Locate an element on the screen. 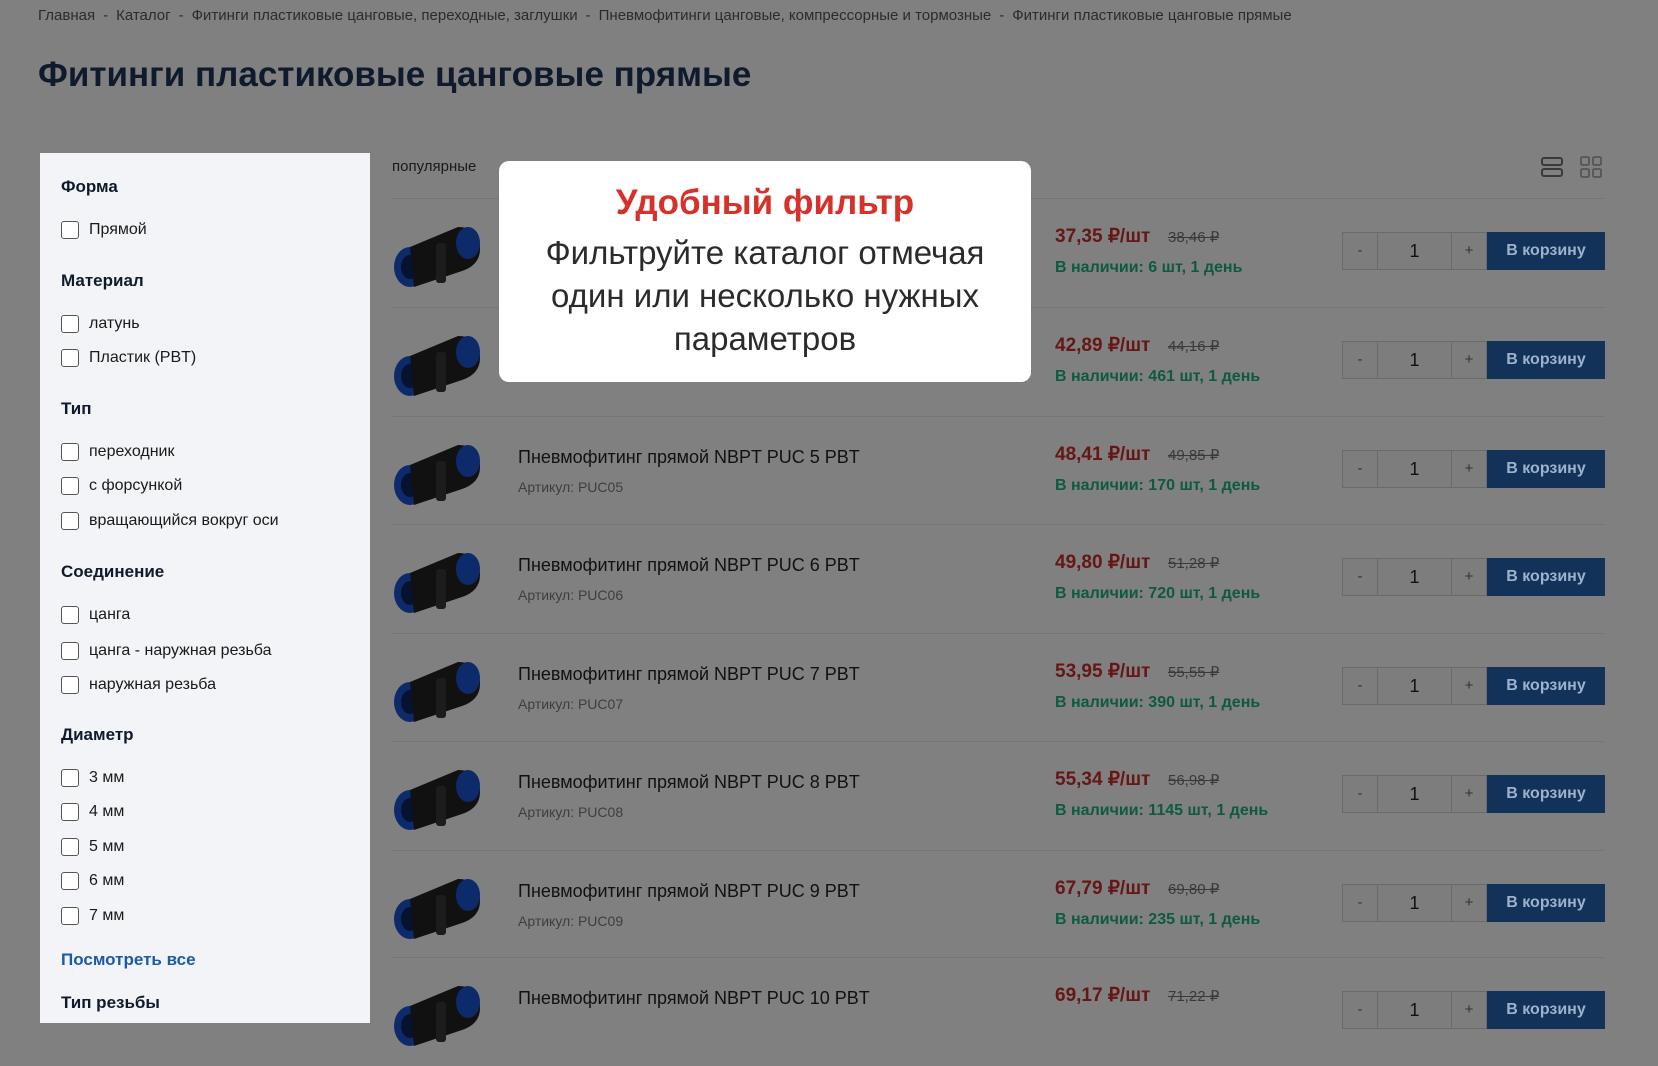  product-name: Пневмофитинг прямой NBPT PUC 5 PBT is located at coordinates (689, 457).